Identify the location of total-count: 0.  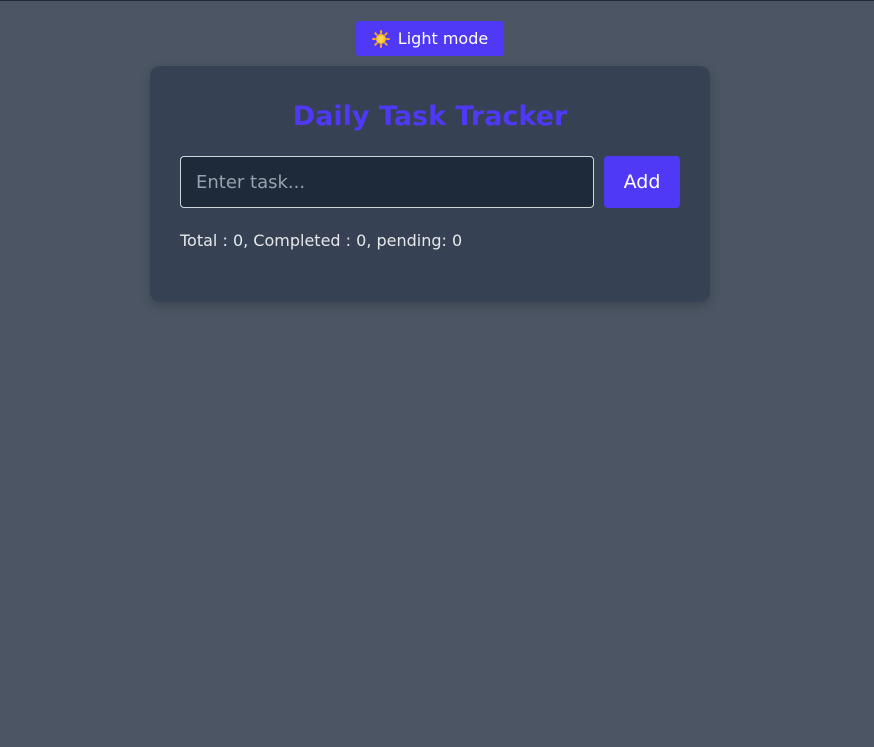
(238, 240).